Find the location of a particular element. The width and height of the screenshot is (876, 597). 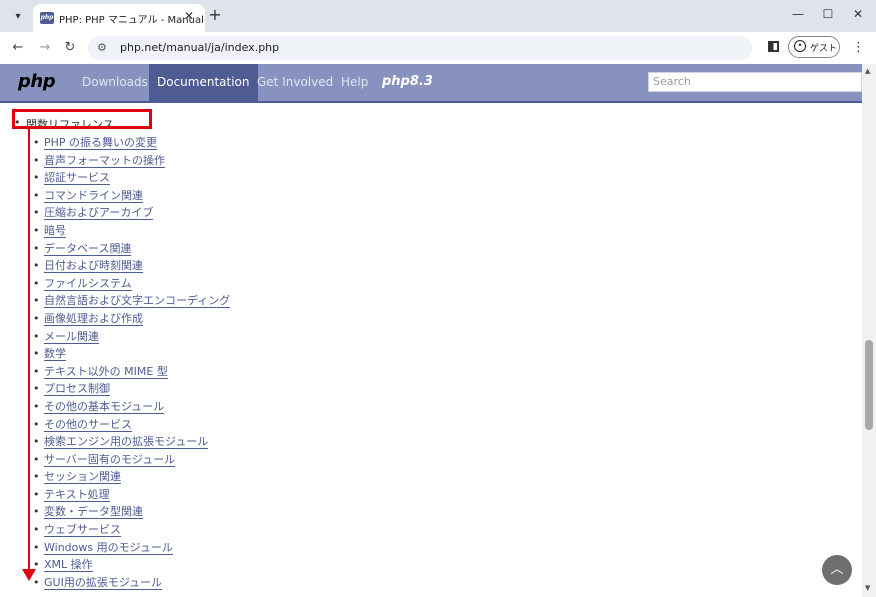

list-item: • 暗号 is located at coordinates (49, 230).